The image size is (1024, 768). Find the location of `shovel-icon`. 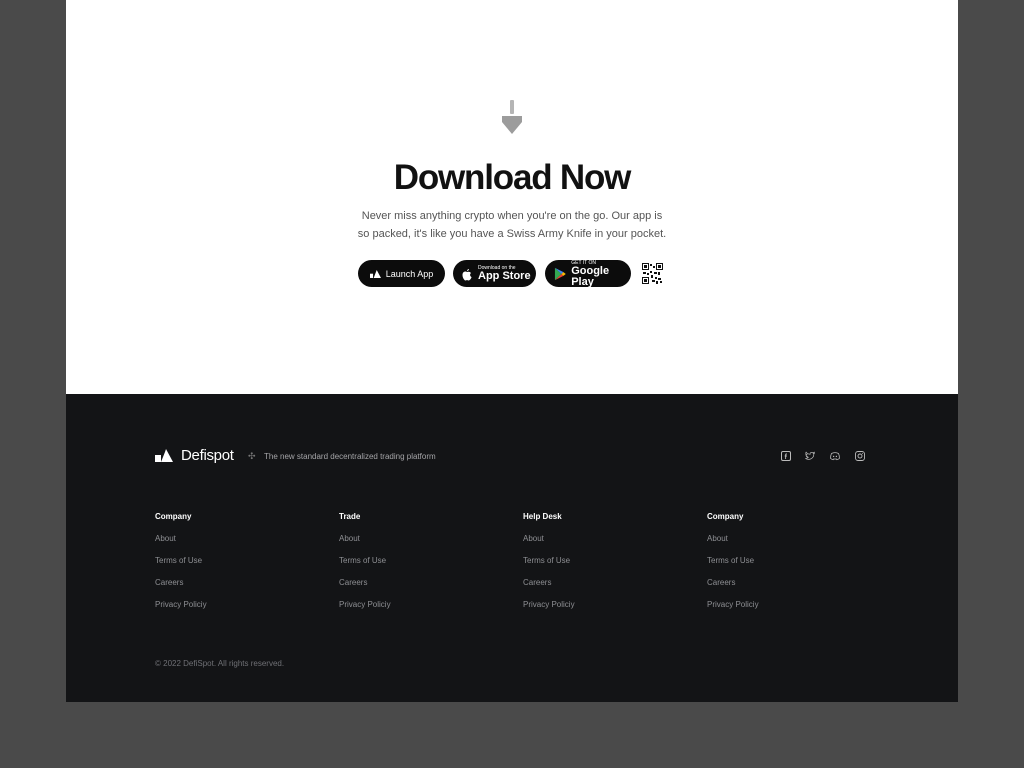

shovel-icon is located at coordinates (512, 117).